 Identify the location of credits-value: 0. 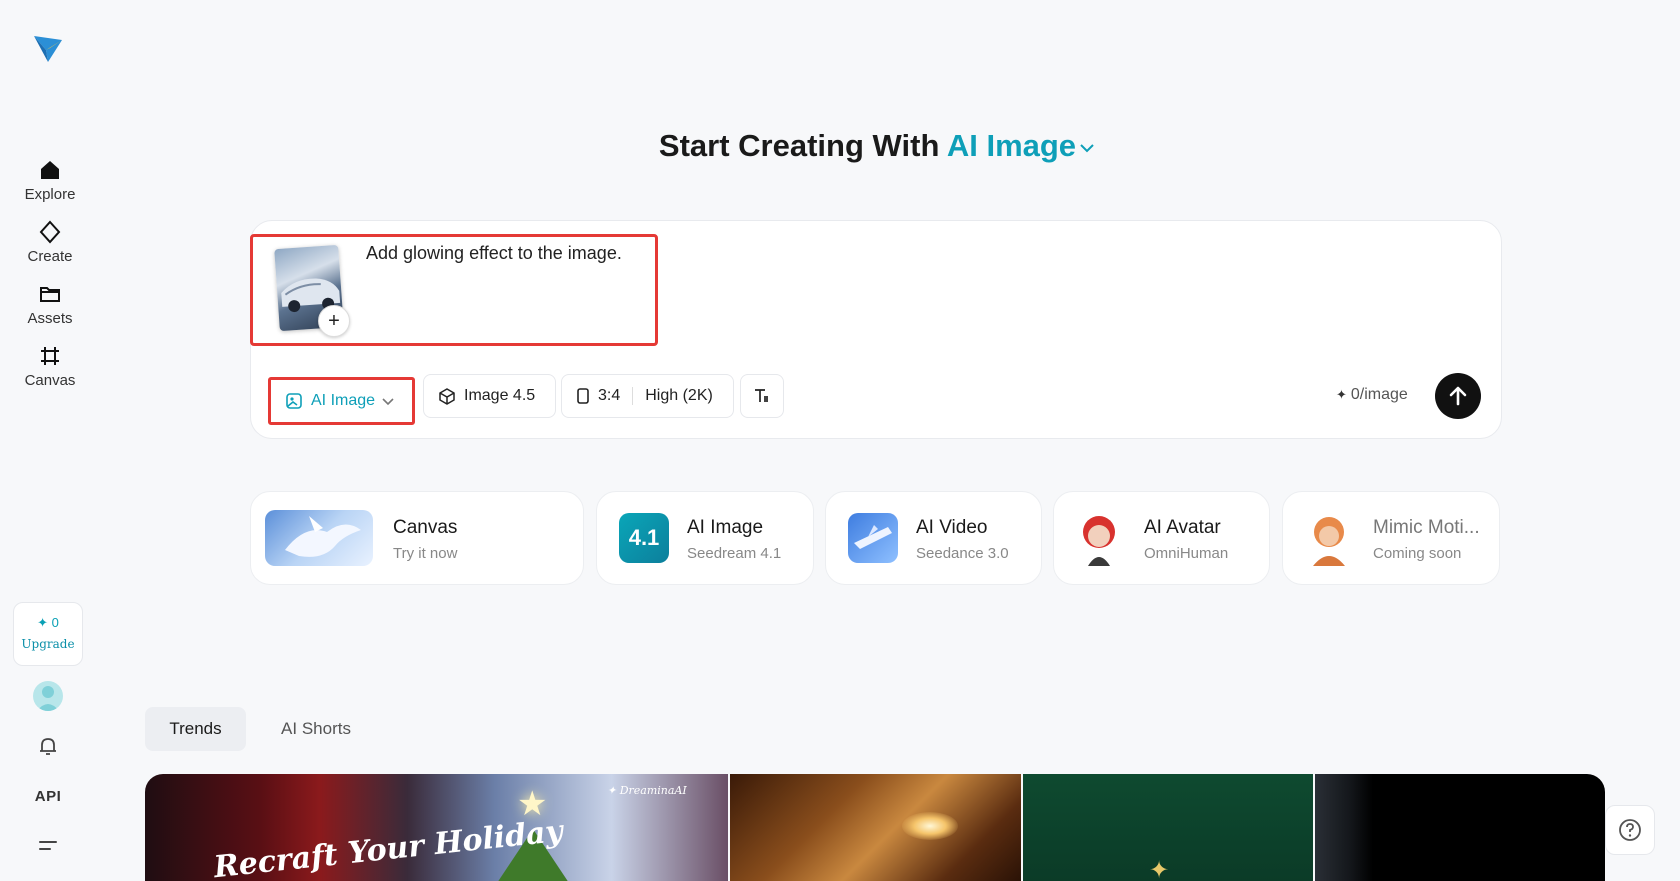
(55, 622).